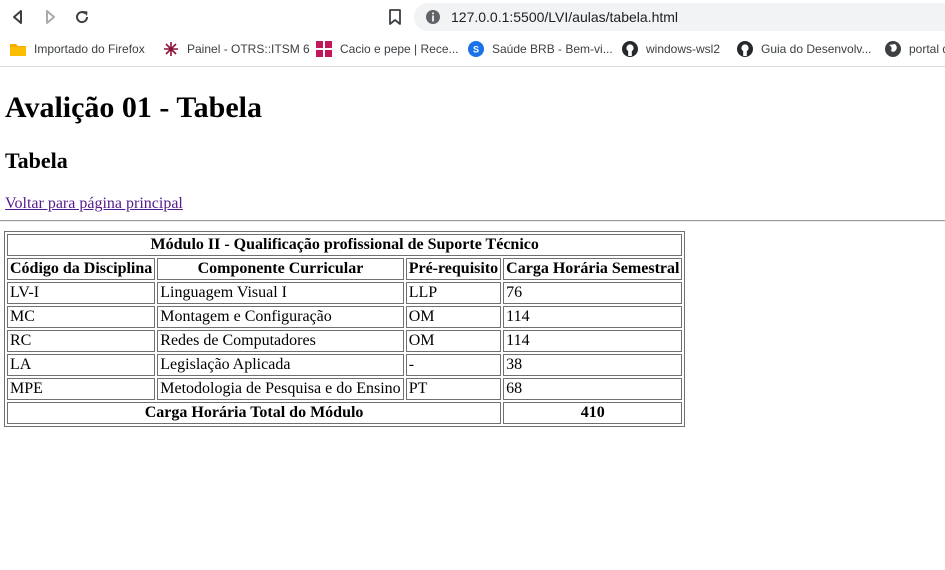 This screenshot has height=570, width=945. I want to click on url-text: 127.0.0.1:5500/LVI/aulas/tabela.html, so click(564, 17).